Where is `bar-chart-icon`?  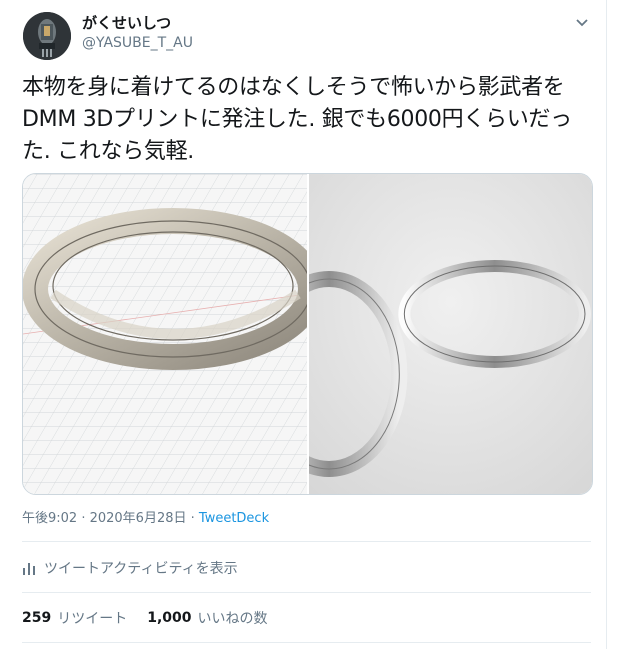
bar-chart-icon is located at coordinates (29, 569).